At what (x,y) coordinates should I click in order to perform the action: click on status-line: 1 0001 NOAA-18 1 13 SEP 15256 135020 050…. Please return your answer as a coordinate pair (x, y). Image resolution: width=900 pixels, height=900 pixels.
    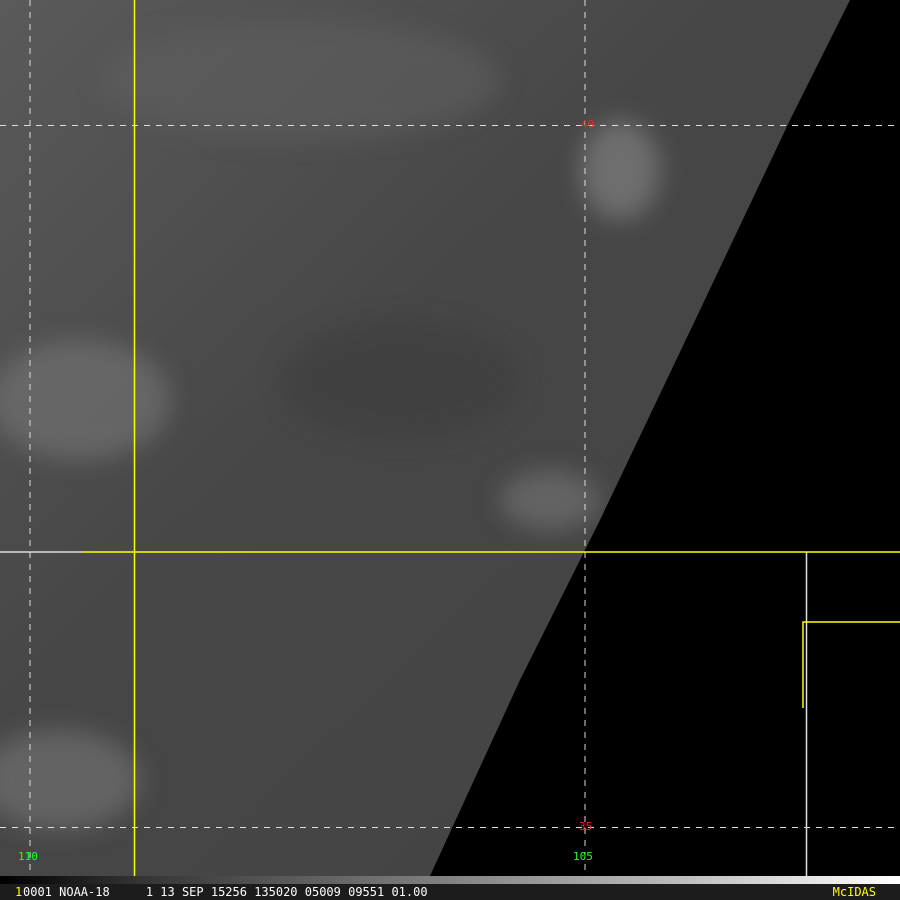
    Looking at the image, I should click on (450, 892).